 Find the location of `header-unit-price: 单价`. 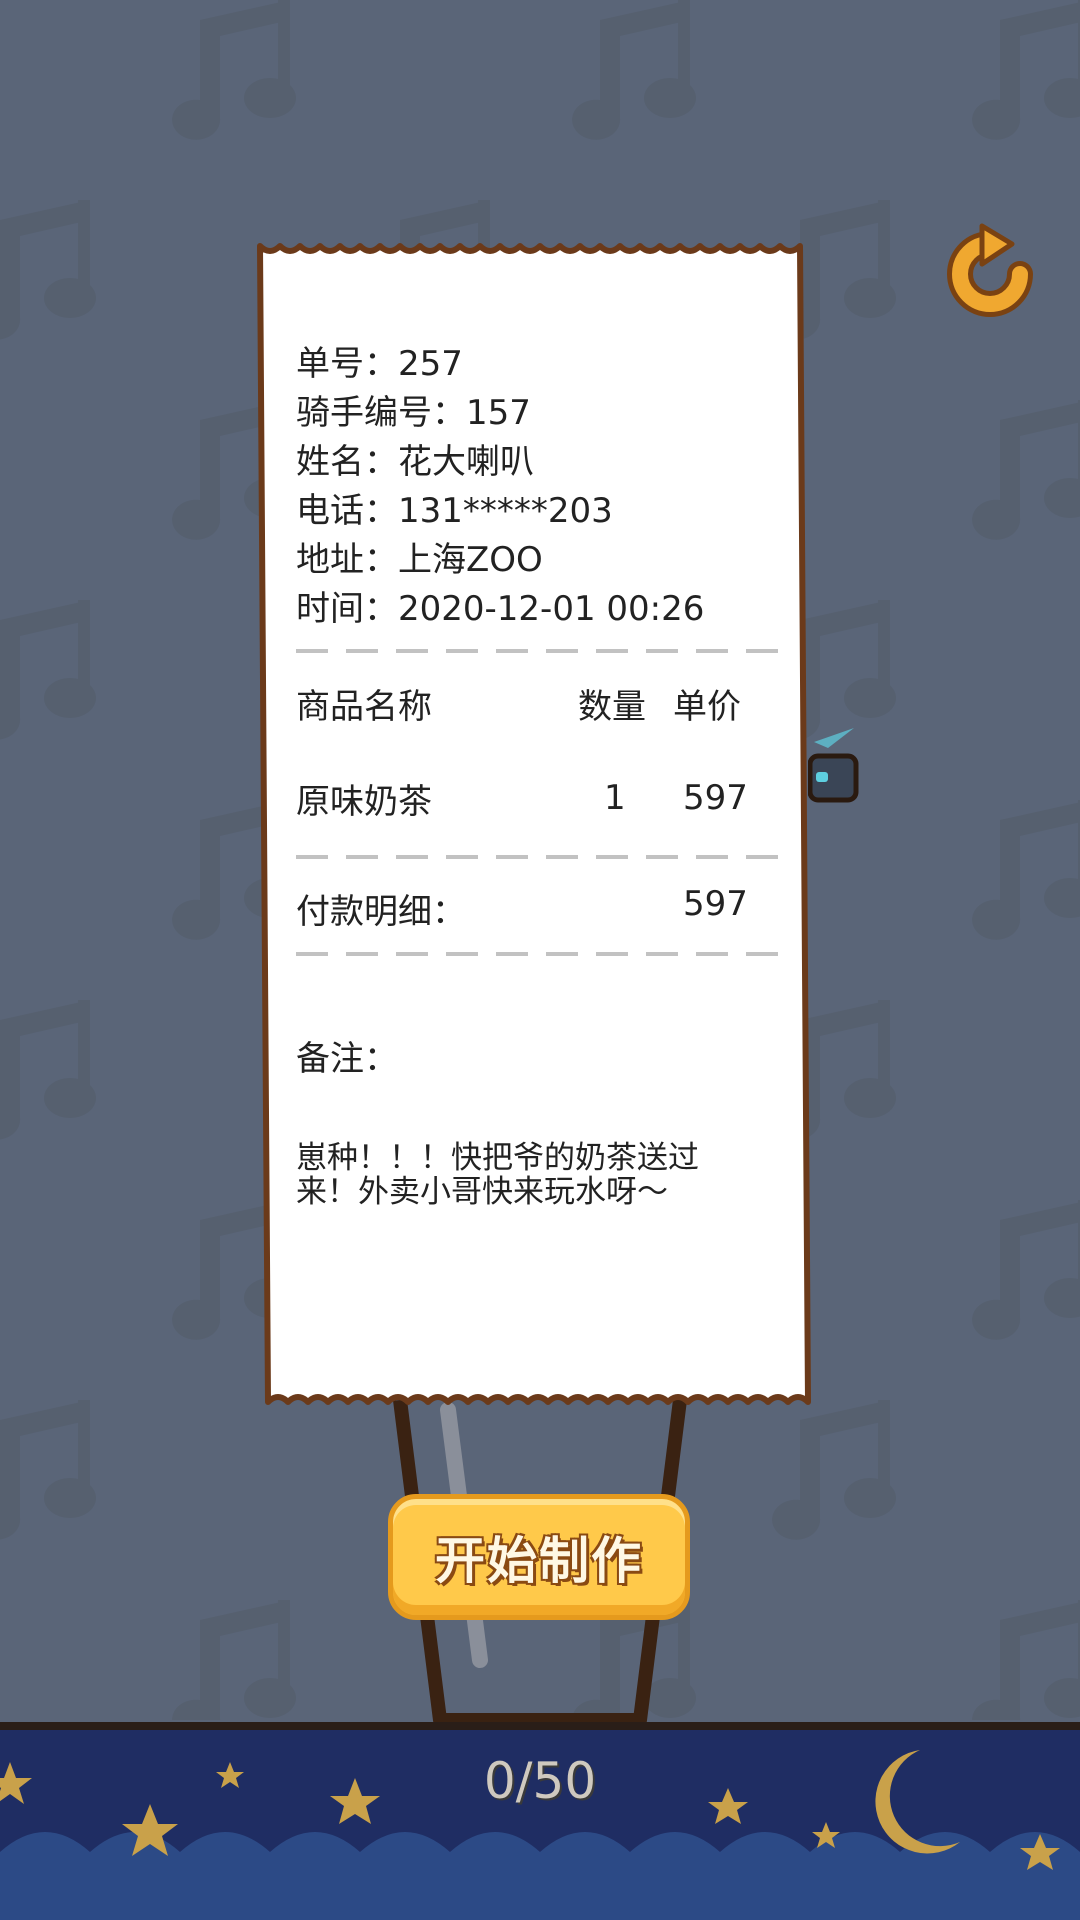

header-unit-price: 单价 is located at coordinates (707, 707).